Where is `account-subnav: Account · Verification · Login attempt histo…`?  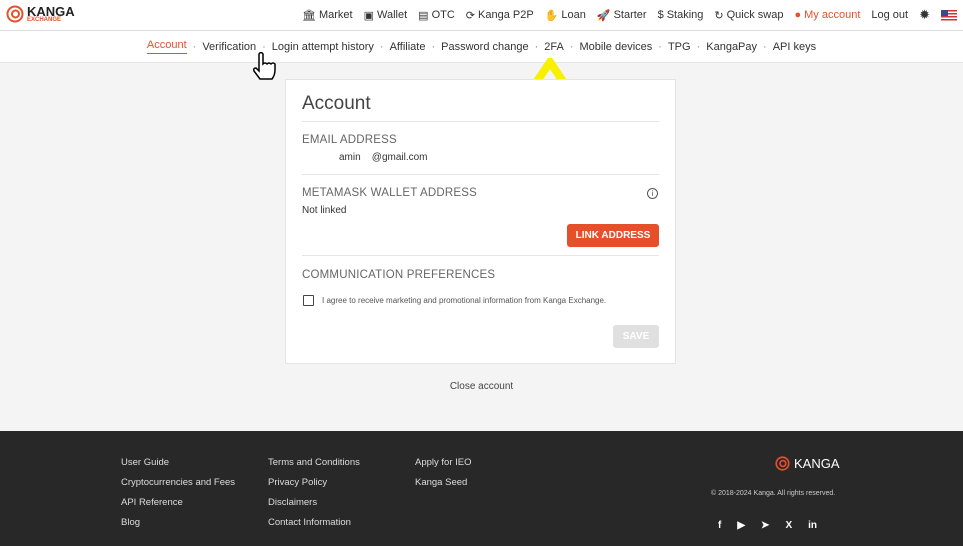 account-subnav: Account · Verification · Login attempt histo… is located at coordinates (481, 47).